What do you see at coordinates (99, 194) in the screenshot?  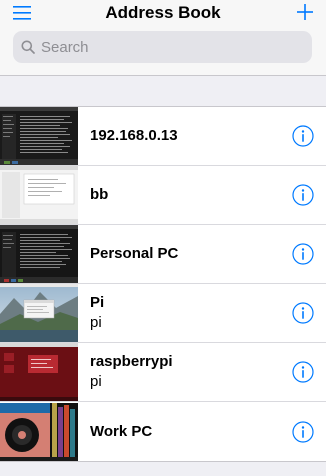 I see `host-name: bb` at bounding box center [99, 194].